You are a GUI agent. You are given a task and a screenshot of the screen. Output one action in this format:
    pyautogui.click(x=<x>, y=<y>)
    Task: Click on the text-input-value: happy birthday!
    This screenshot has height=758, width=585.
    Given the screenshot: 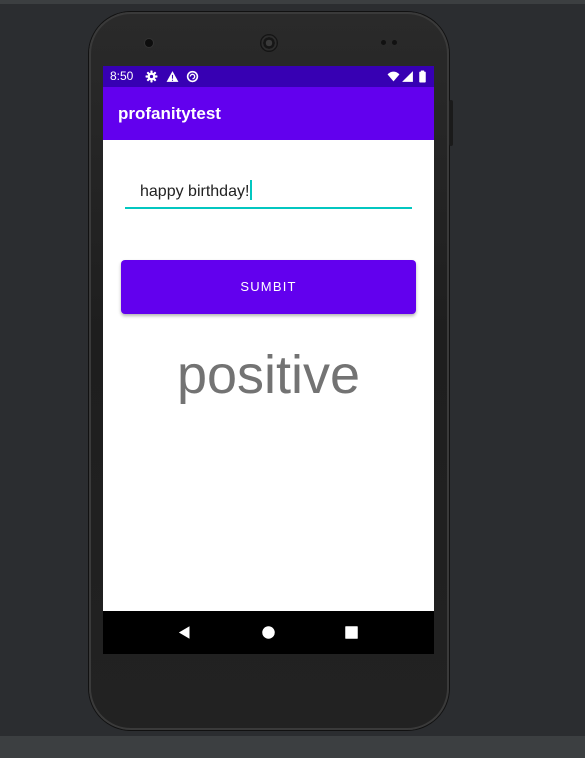 What is the action you would take?
    pyautogui.click(x=196, y=190)
    